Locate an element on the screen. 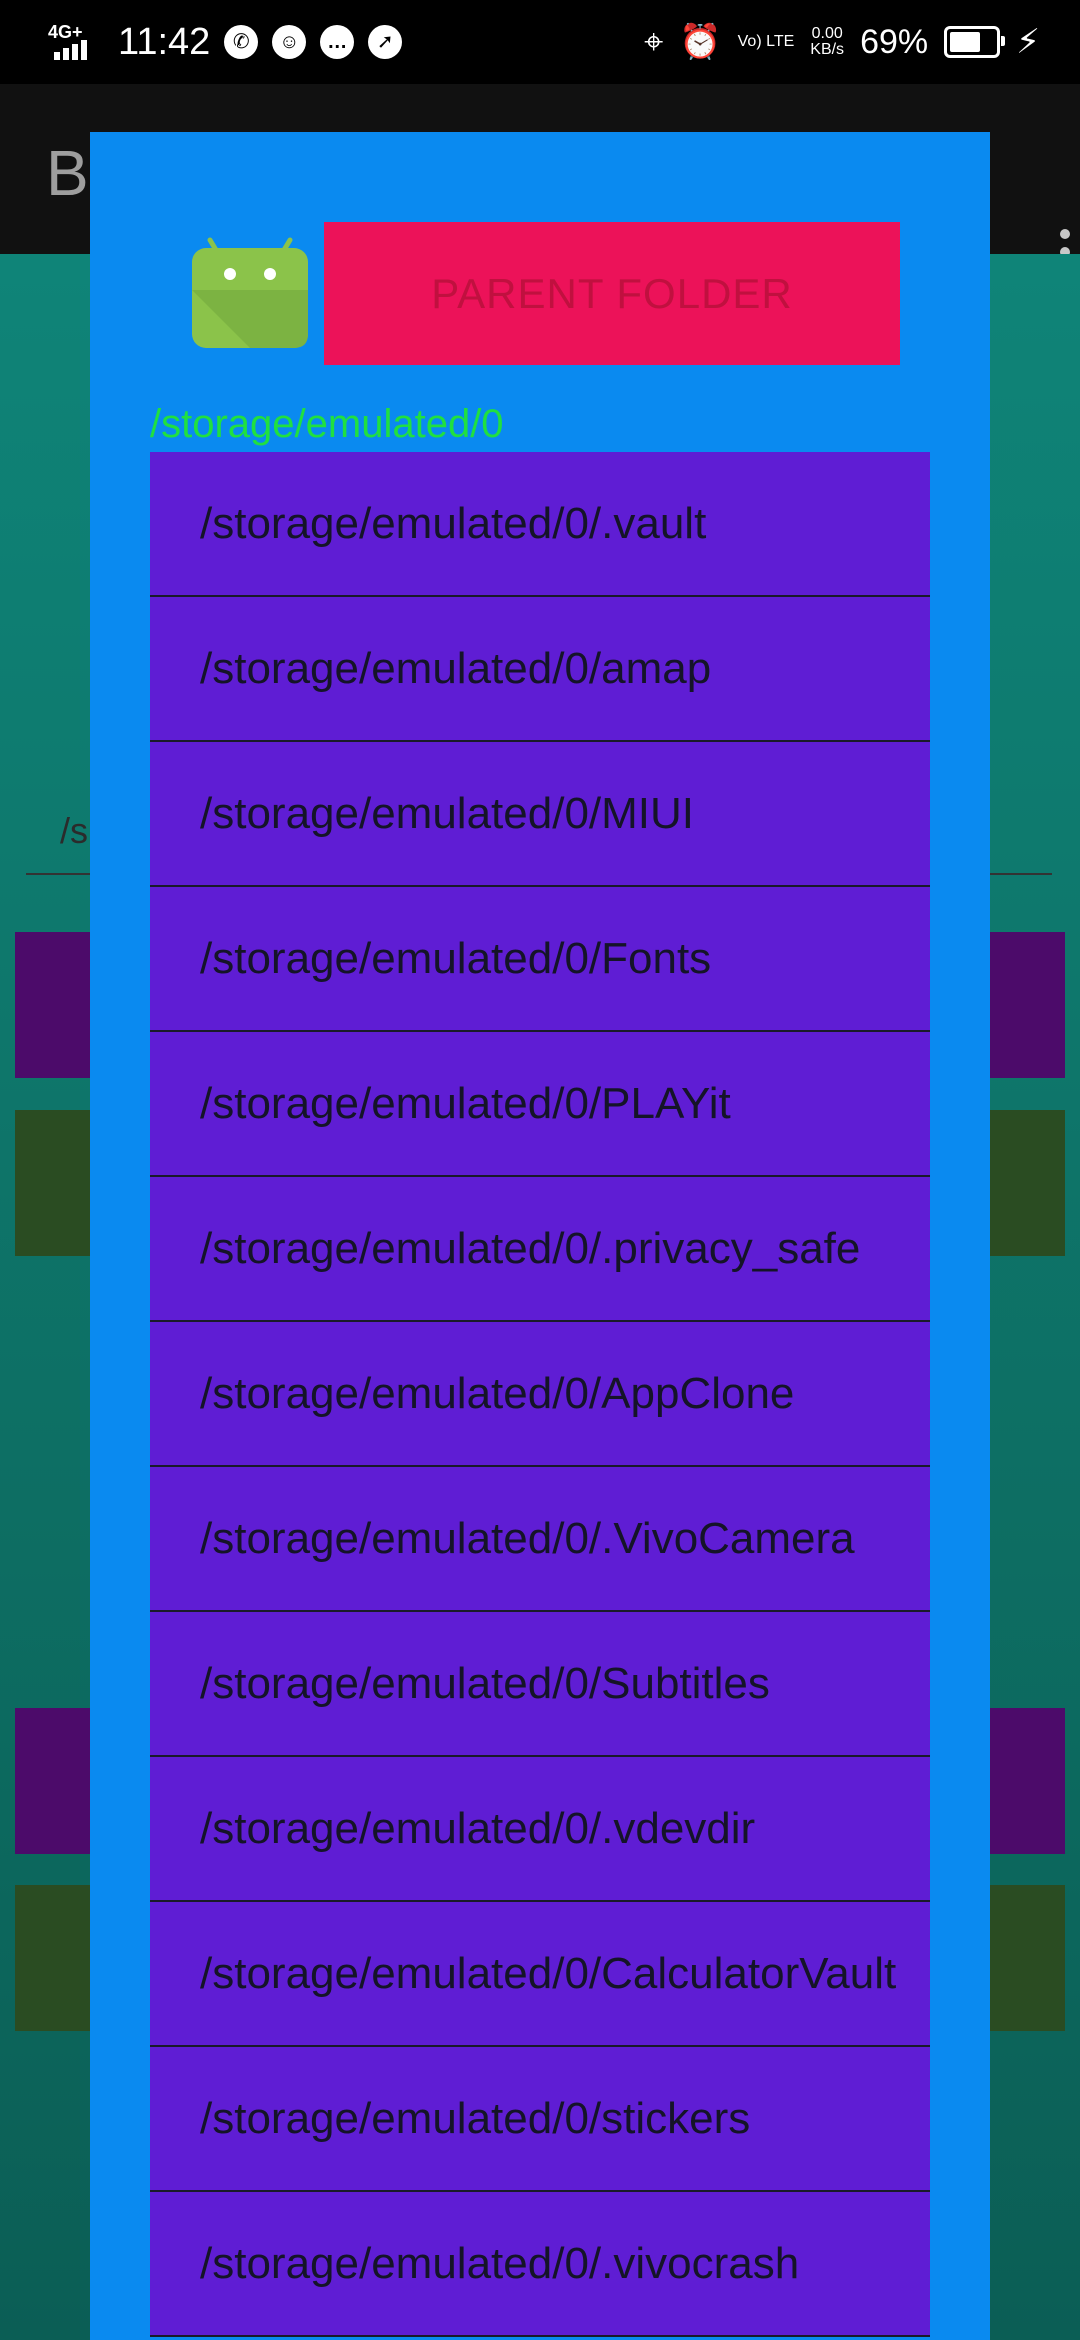 Image resolution: width=1080 pixels, height=2340 pixels. folder-list-item: /storage/emulated/0/stickers is located at coordinates (540, 2119).